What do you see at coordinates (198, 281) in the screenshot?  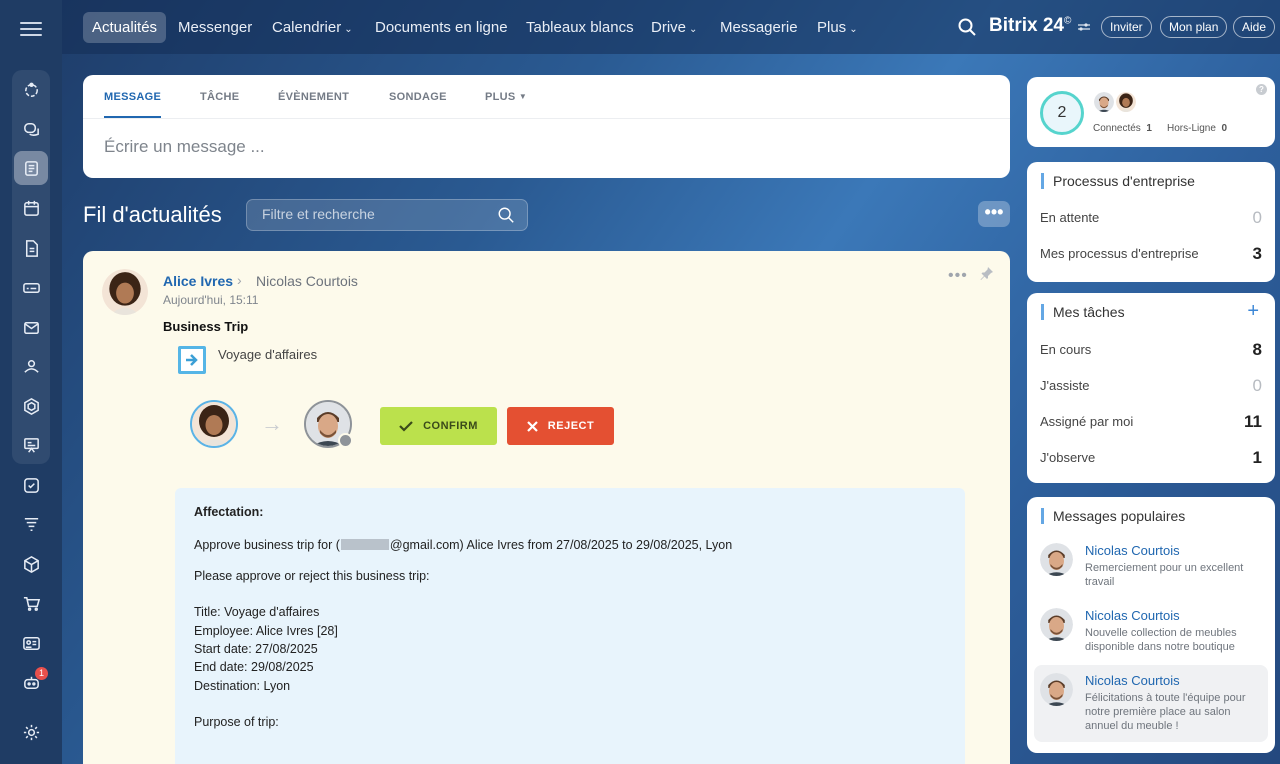 I see `post-author-link: Alice Ivres` at bounding box center [198, 281].